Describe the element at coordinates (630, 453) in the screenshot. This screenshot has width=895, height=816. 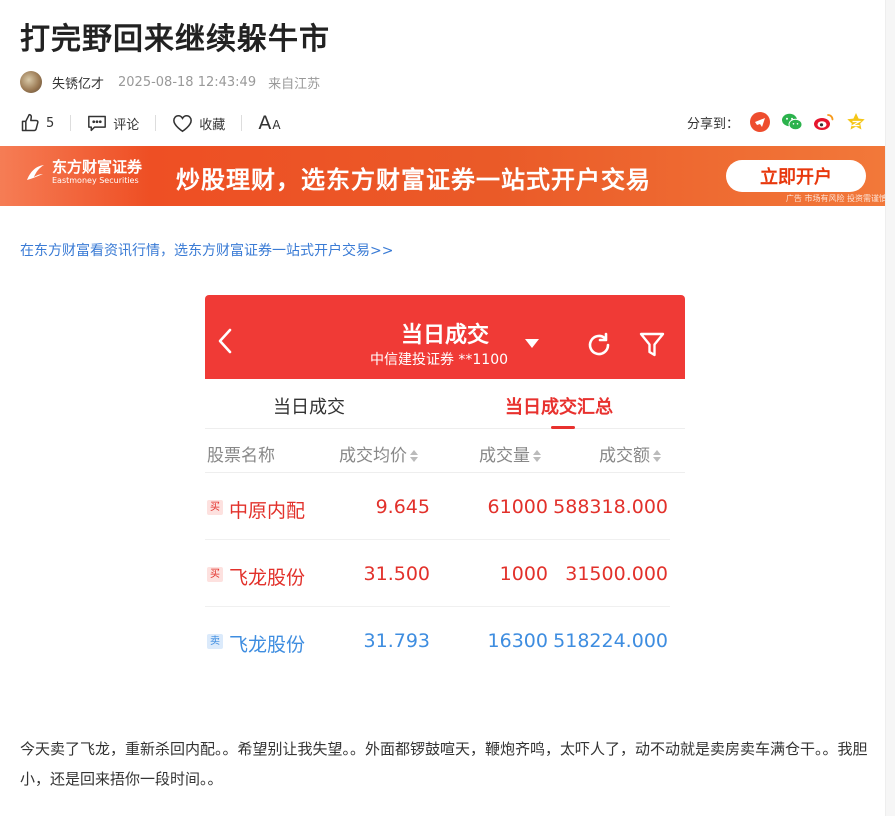
I see `col-amount: 成交额` at that location.